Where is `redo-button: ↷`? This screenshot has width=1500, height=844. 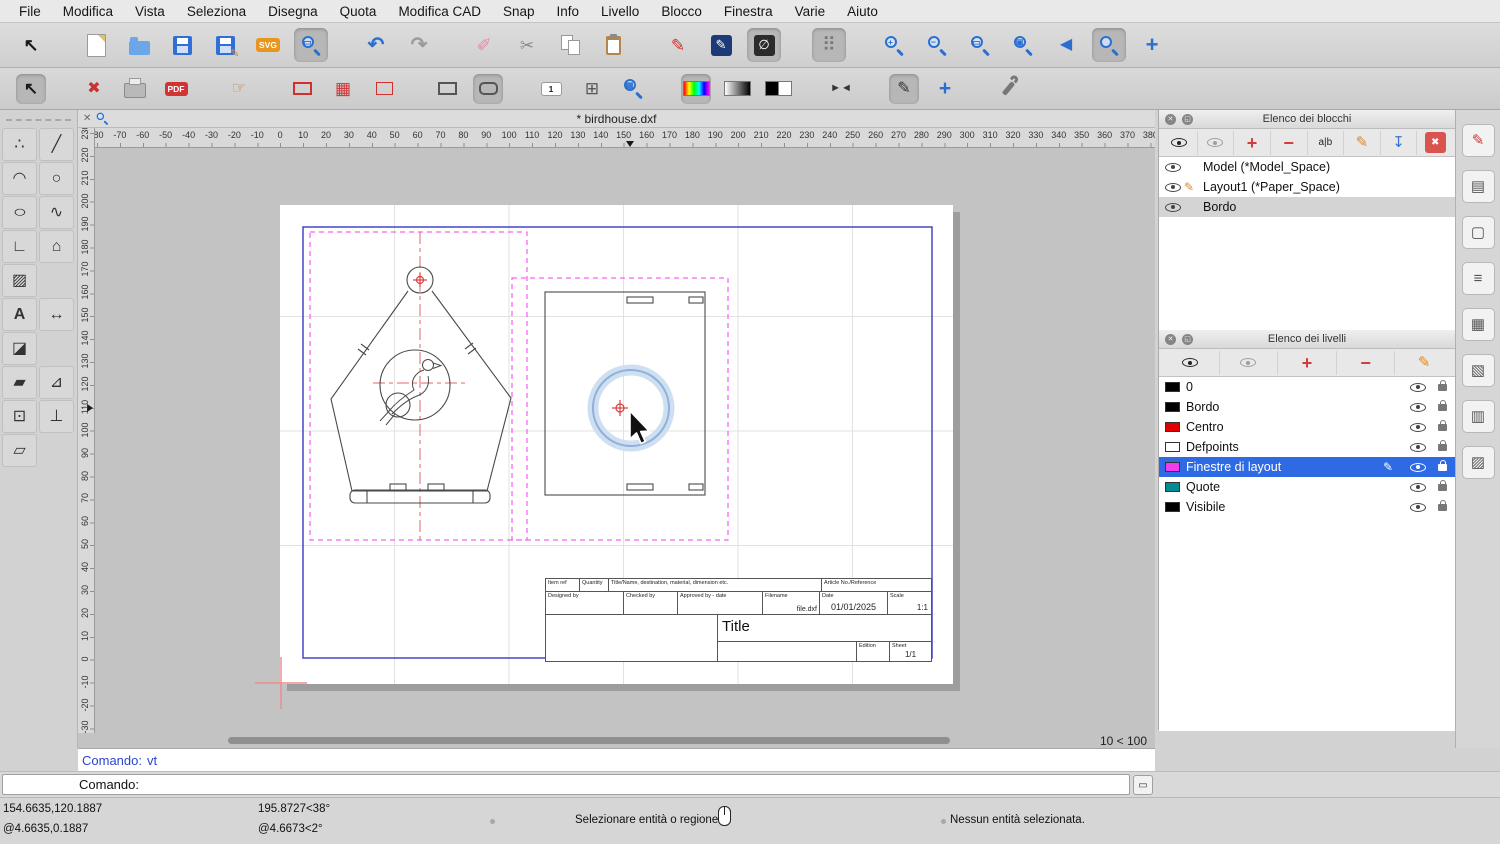
redo-button: ↷ is located at coordinates (419, 45).